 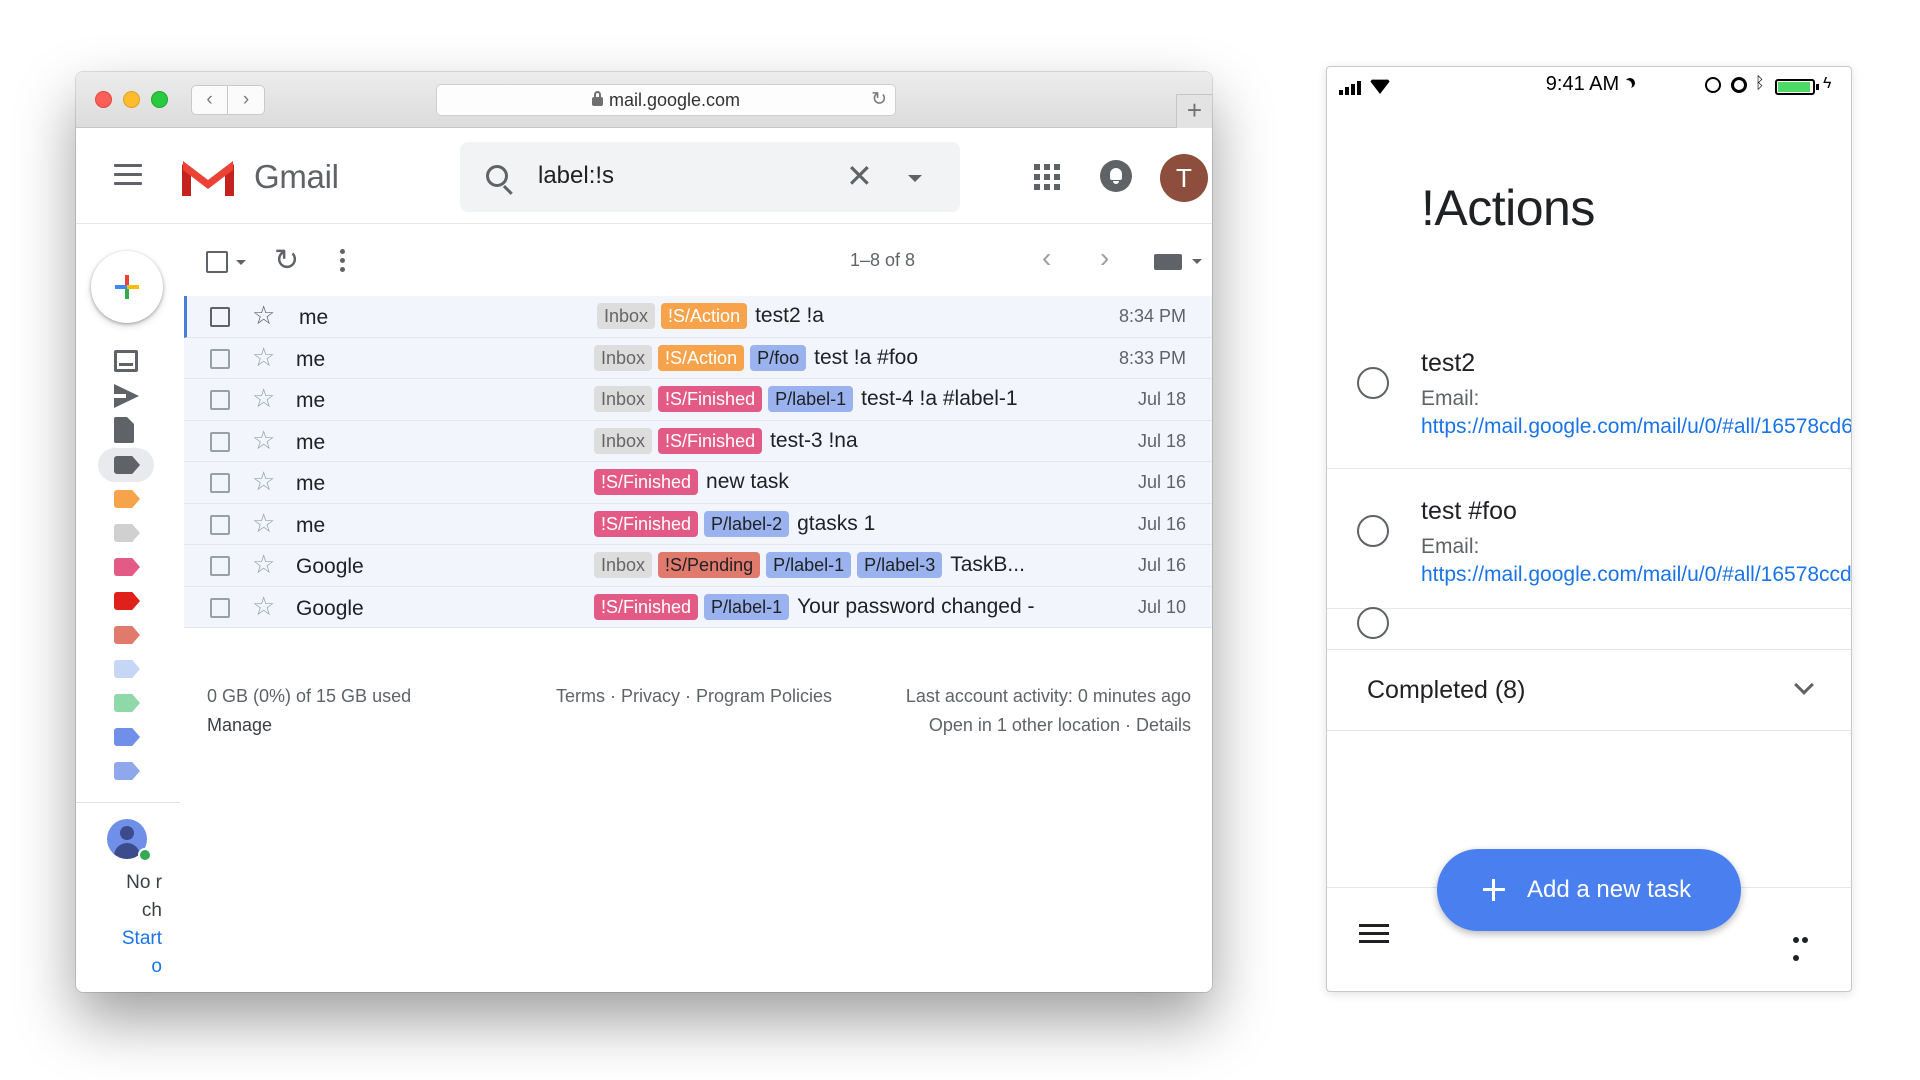 I want to click on drafts-icon, so click(x=124, y=430).